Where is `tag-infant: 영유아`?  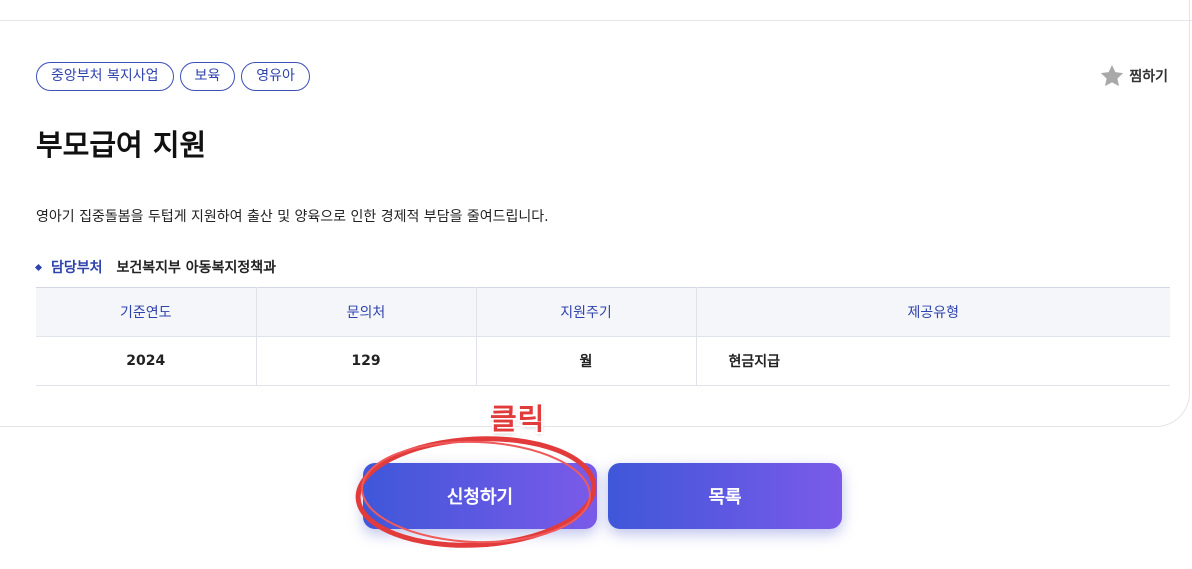 tag-infant: 영유아 is located at coordinates (275, 76).